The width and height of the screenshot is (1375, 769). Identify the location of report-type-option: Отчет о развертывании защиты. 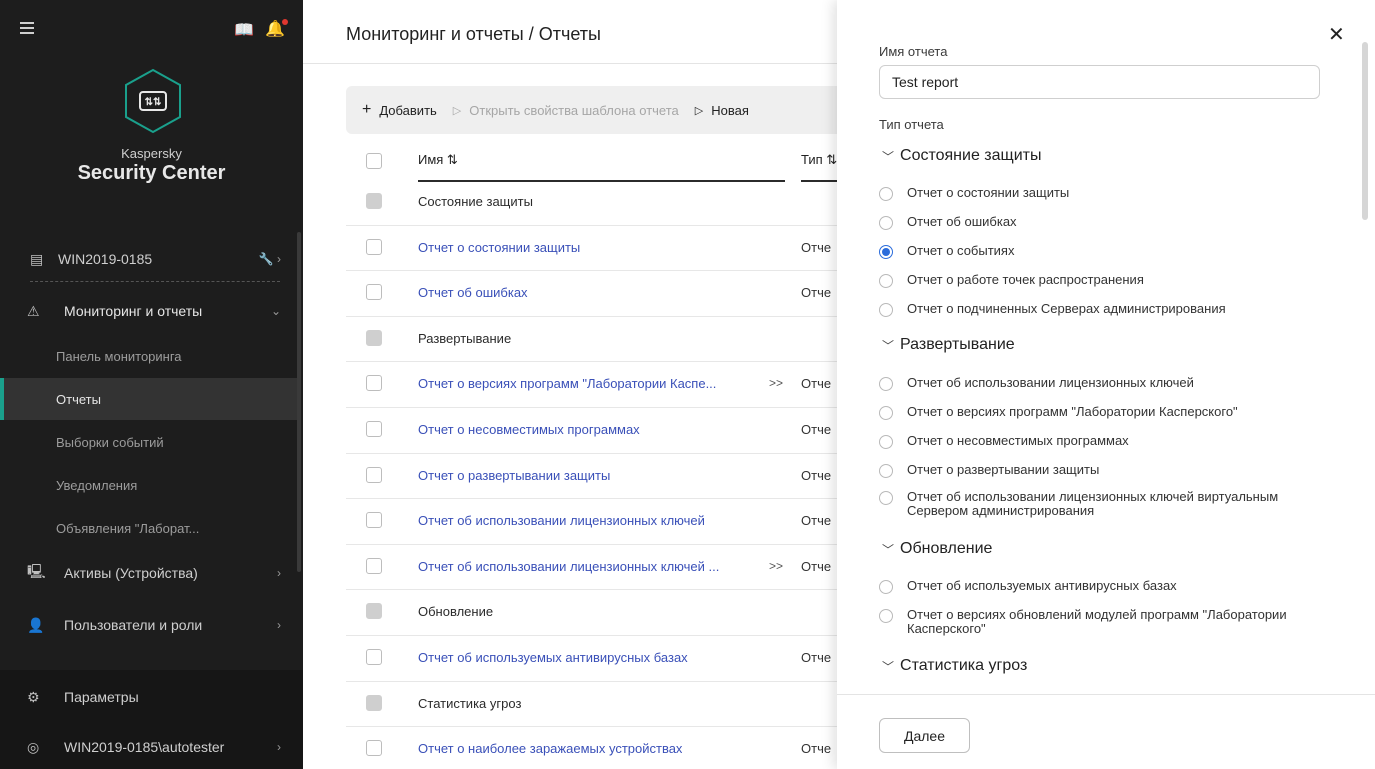
(1090, 470).